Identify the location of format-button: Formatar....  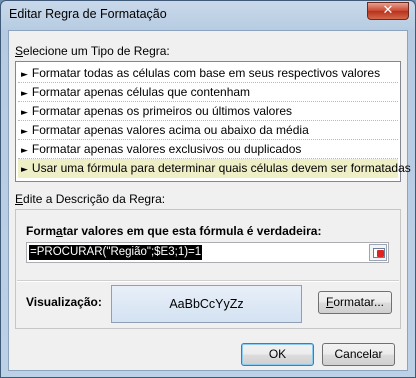
(355, 302).